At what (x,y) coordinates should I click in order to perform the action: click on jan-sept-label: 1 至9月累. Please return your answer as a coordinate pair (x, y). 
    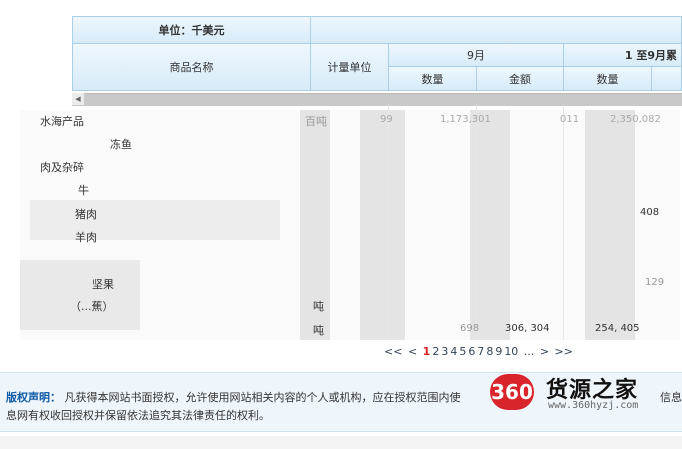
    Looking at the image, I should click on (650, 55).